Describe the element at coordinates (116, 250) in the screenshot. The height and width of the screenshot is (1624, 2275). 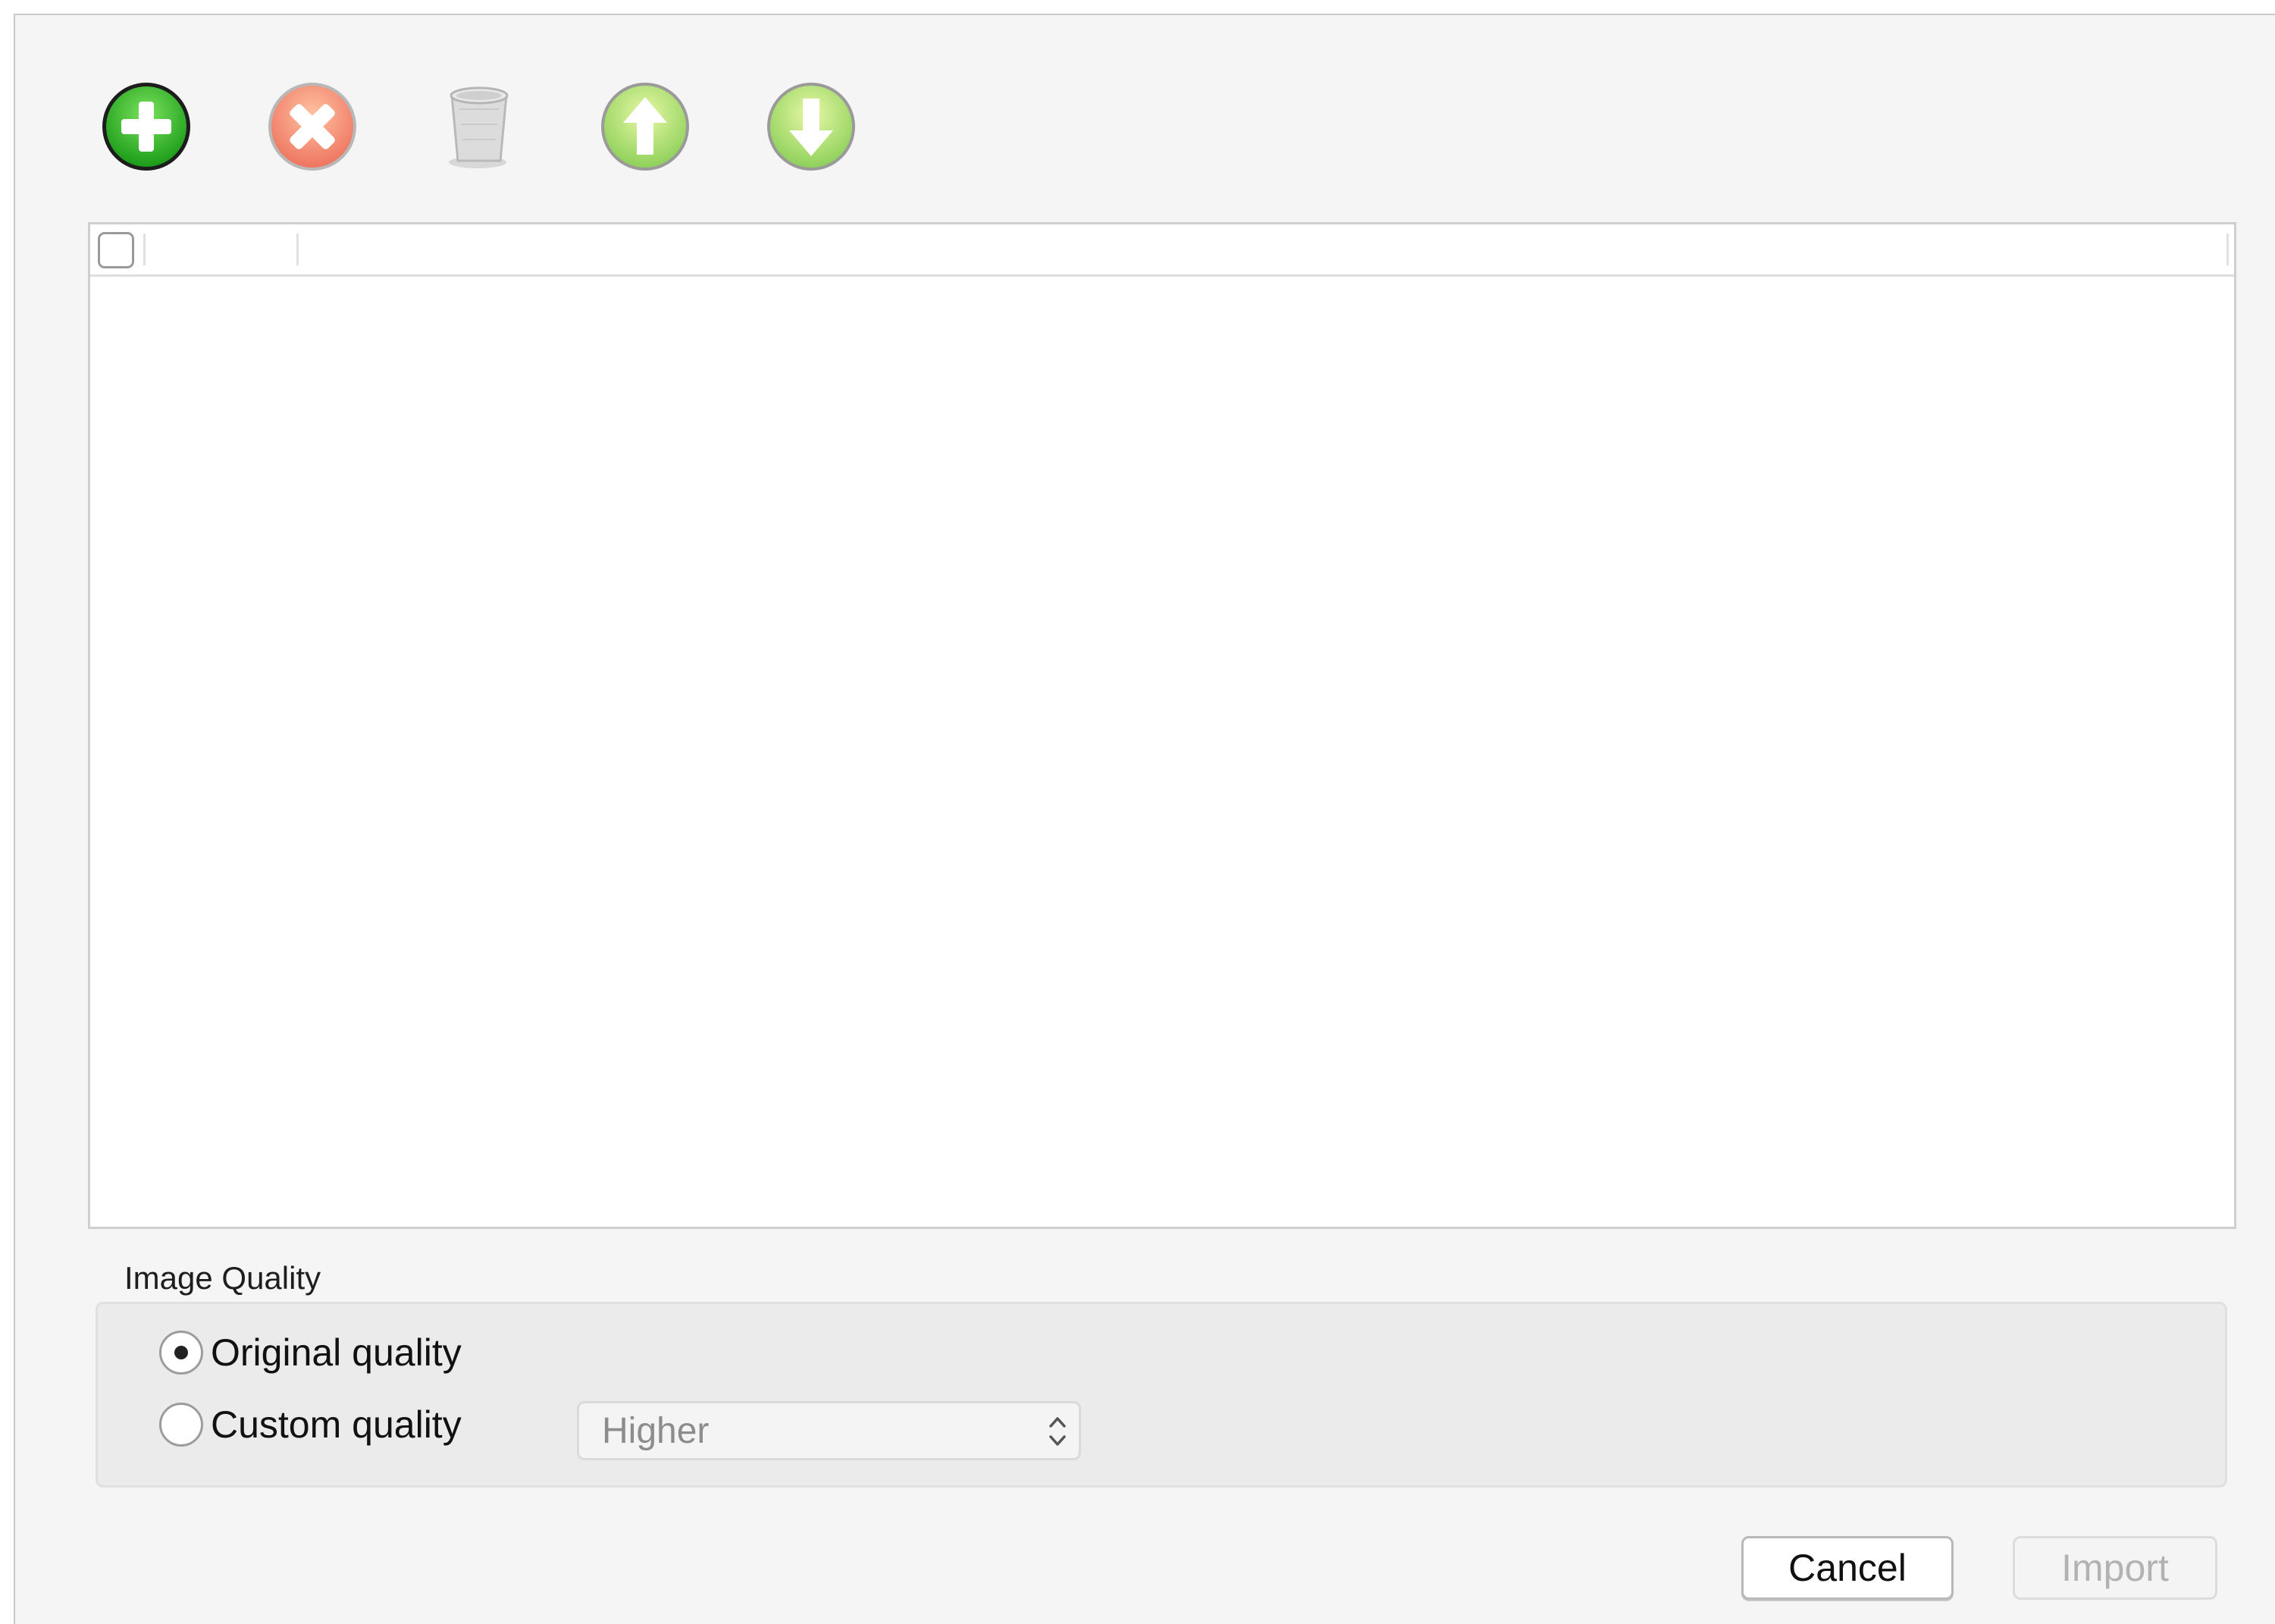
I see `select-all-checkbox` at that location.